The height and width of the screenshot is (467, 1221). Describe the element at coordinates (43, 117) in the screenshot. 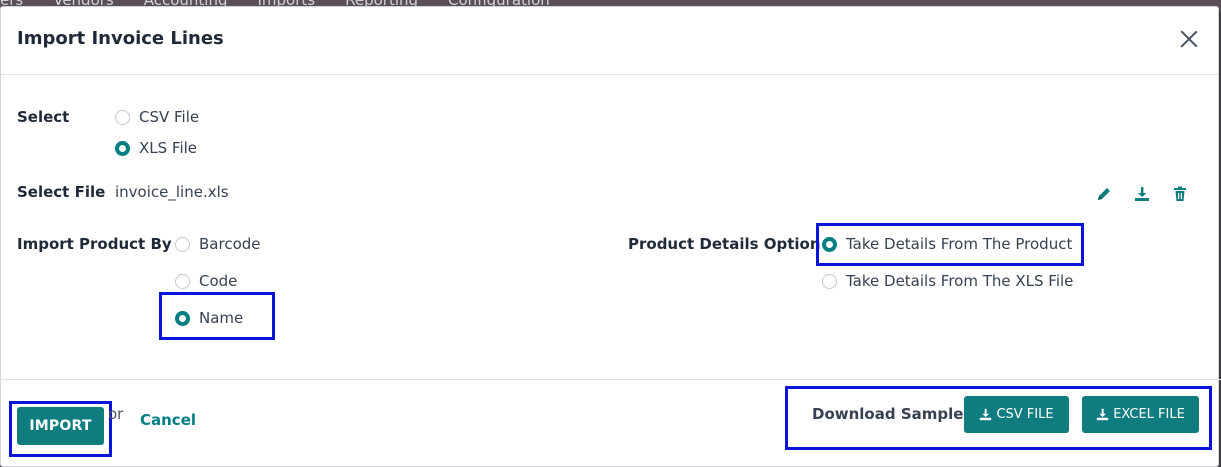

I see `select-label: Select` at that location.